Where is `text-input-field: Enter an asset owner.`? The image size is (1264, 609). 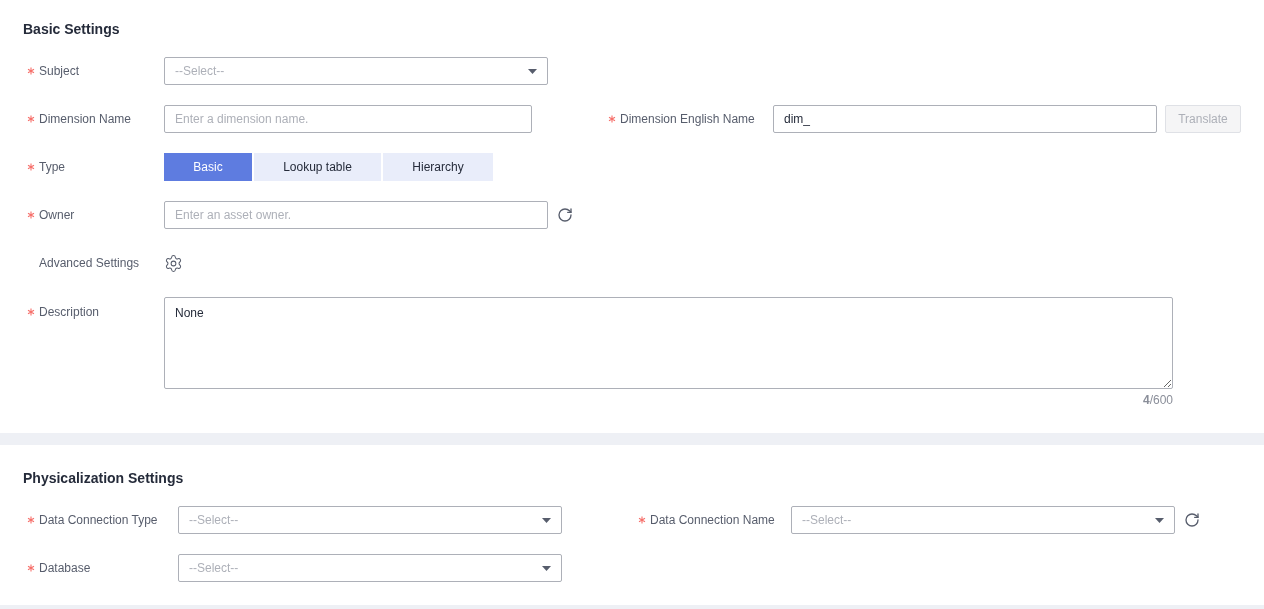
text-input-field: Enter an asset owner. is located at coordinates (356, 215).